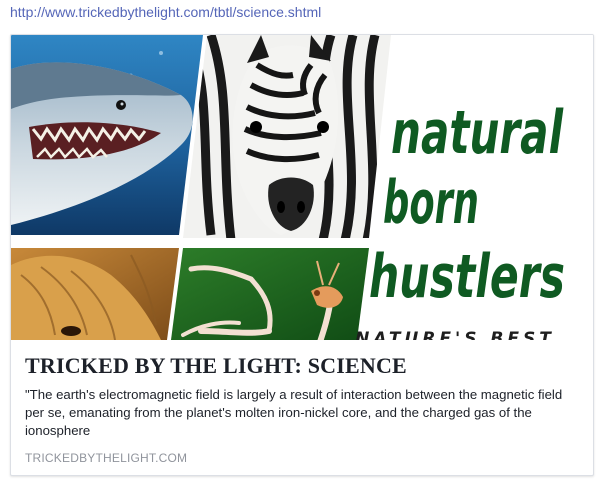 This screenshot has height=481, width=599. Describe the element at coordinates (477, 133) in the screenshot. I see `image-title-line-1: natural` at that location.